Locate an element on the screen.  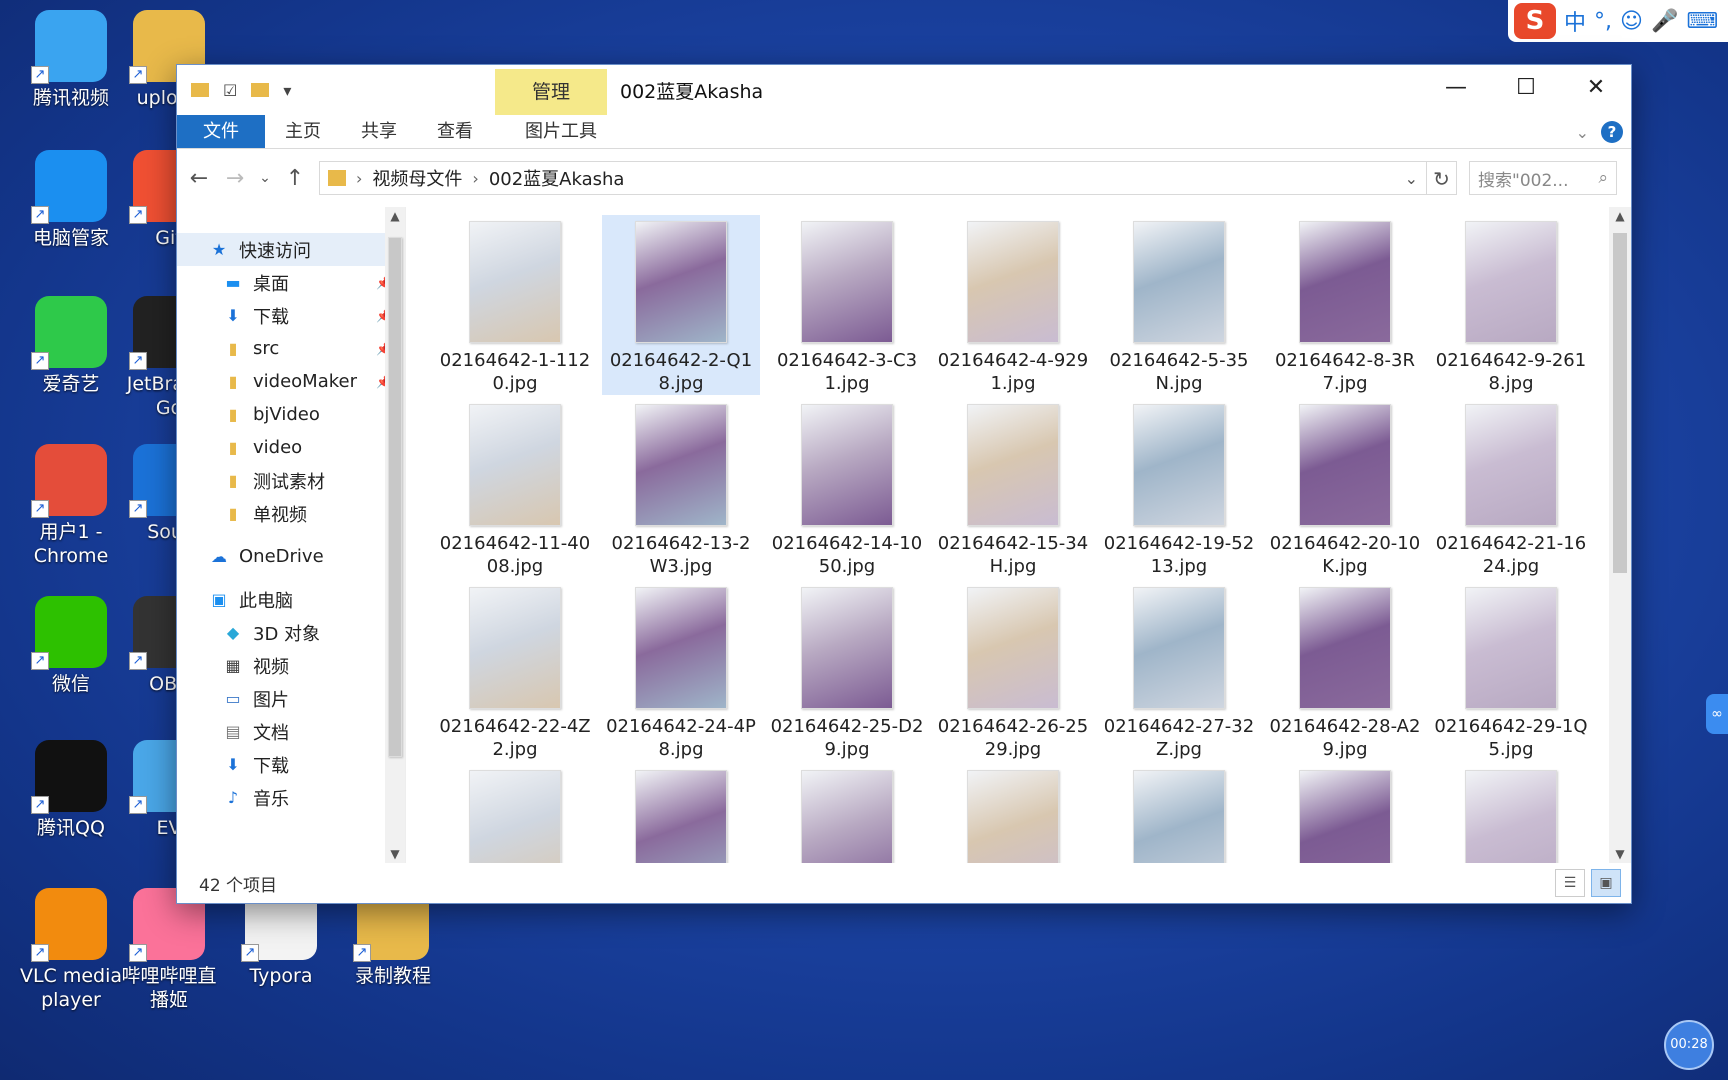
nav-item: ▮ video is located at coordinates (291, 447).